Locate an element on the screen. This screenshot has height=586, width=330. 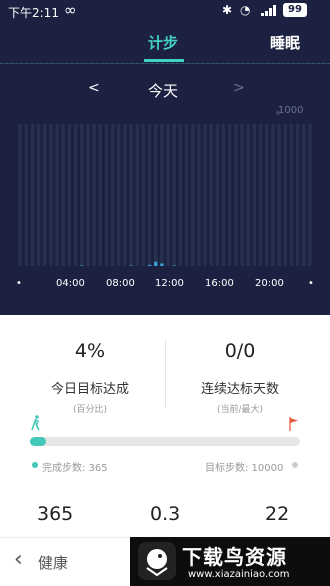
tabs-divider is located at coordinates (165, 63).